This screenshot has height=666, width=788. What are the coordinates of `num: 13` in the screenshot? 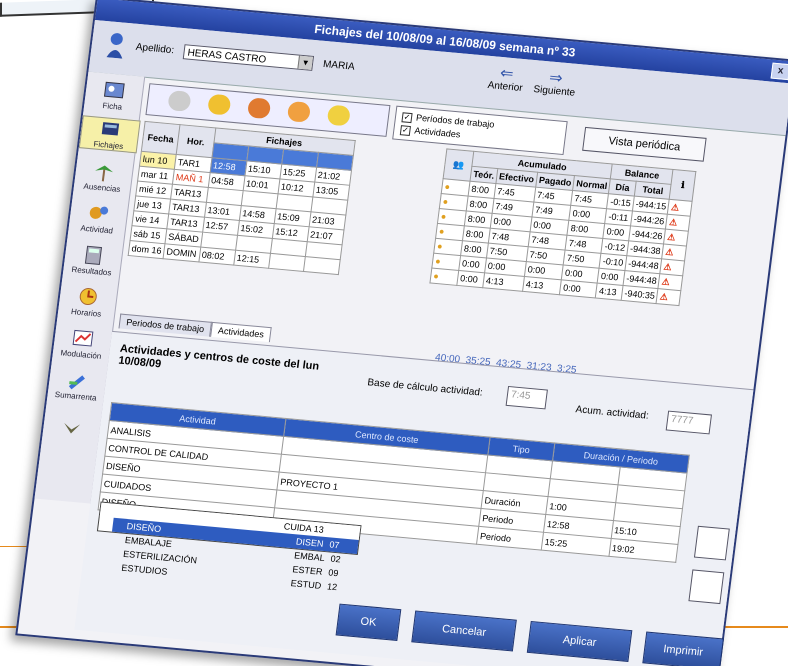 It's located at (319, 529).